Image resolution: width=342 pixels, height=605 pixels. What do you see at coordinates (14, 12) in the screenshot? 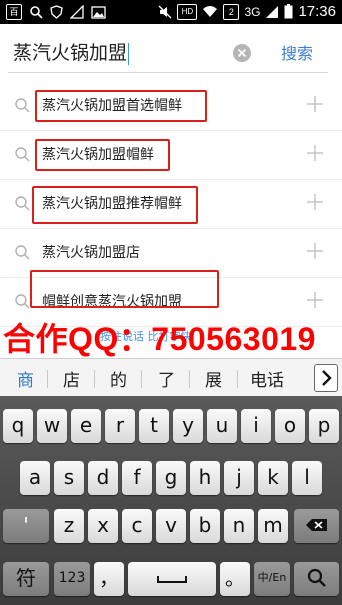
I see `baidu-notification-icon: 百` at bounding box center [14, 12].